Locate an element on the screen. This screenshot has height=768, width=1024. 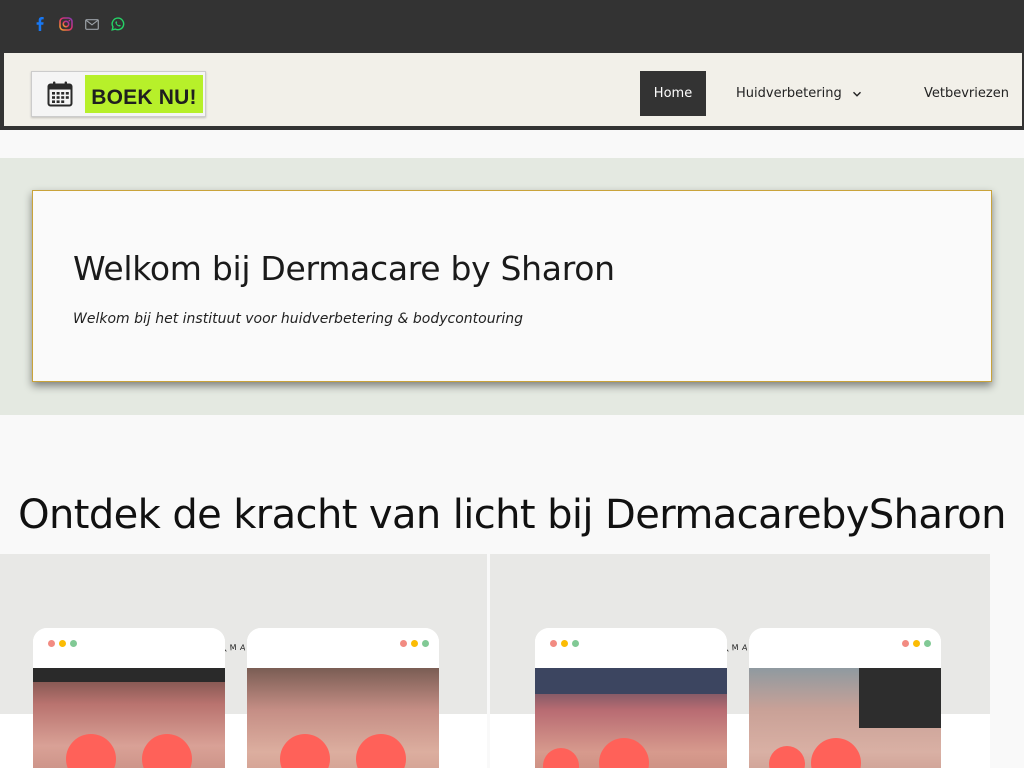
facebook-icon is located at coordinates (40, 24).